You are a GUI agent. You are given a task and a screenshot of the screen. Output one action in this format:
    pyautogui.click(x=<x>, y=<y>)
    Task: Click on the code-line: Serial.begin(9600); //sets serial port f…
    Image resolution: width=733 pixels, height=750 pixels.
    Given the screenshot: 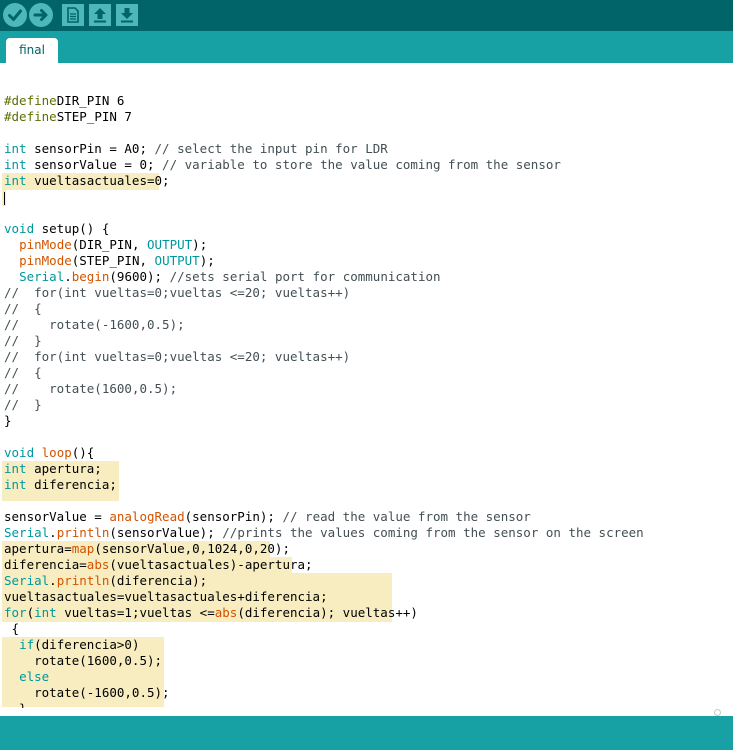 What is the action you would take?
    pyautogui.click(x=324, y=277)
    